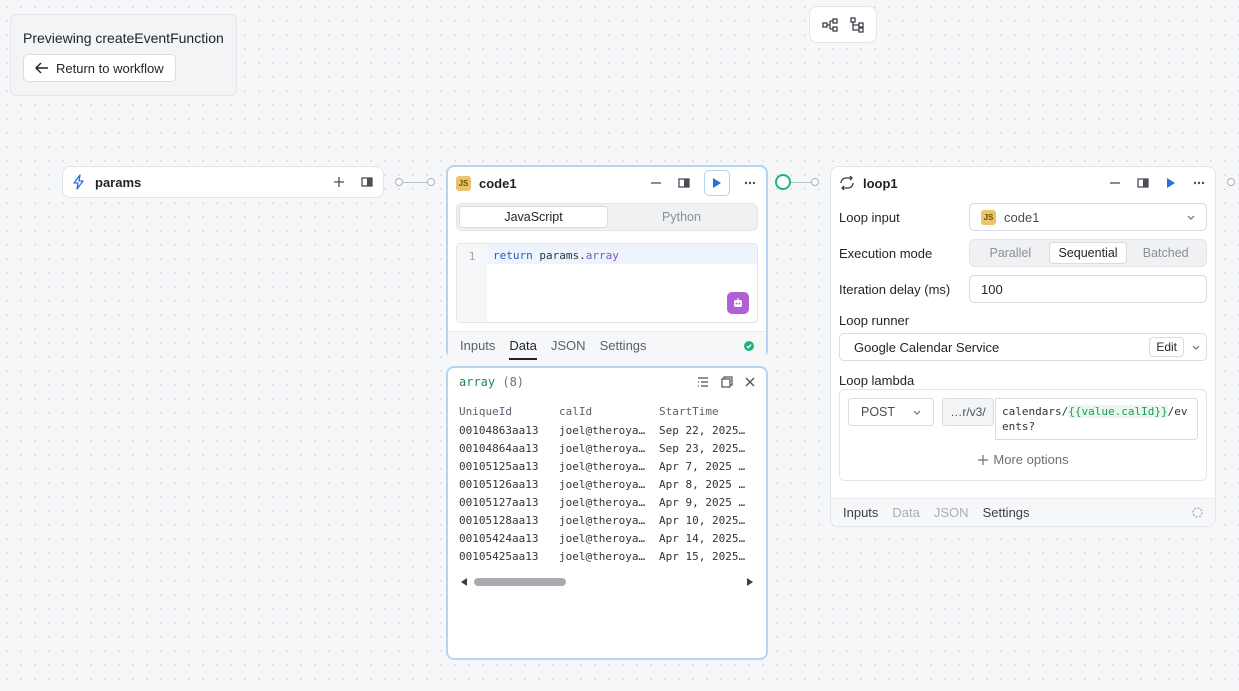 This screenshot has width=1239, height=691. I want to click on column-header: UniqueId, so click(509, 408).